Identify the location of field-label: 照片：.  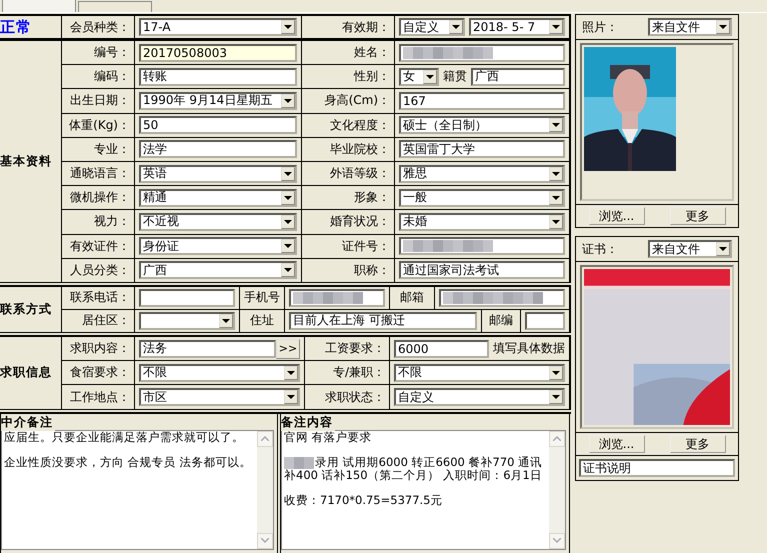
(600, 27).